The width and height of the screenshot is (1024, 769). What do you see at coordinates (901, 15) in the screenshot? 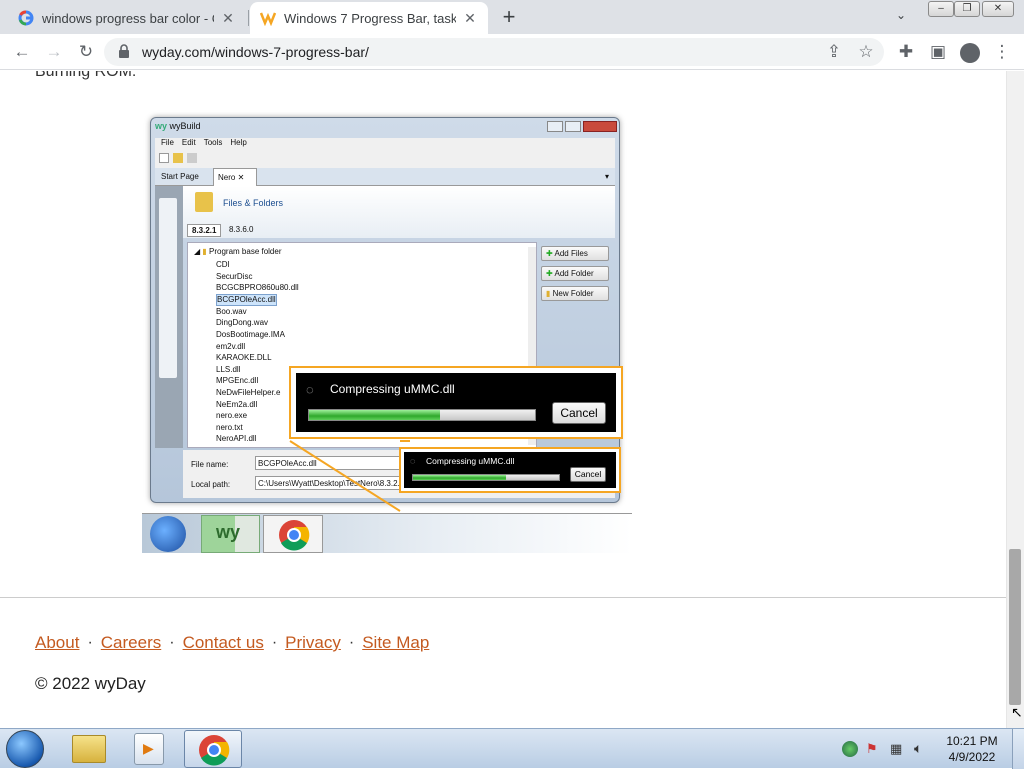
I see `tab-search-icon: ⌄` at bounding box center [901, 15].